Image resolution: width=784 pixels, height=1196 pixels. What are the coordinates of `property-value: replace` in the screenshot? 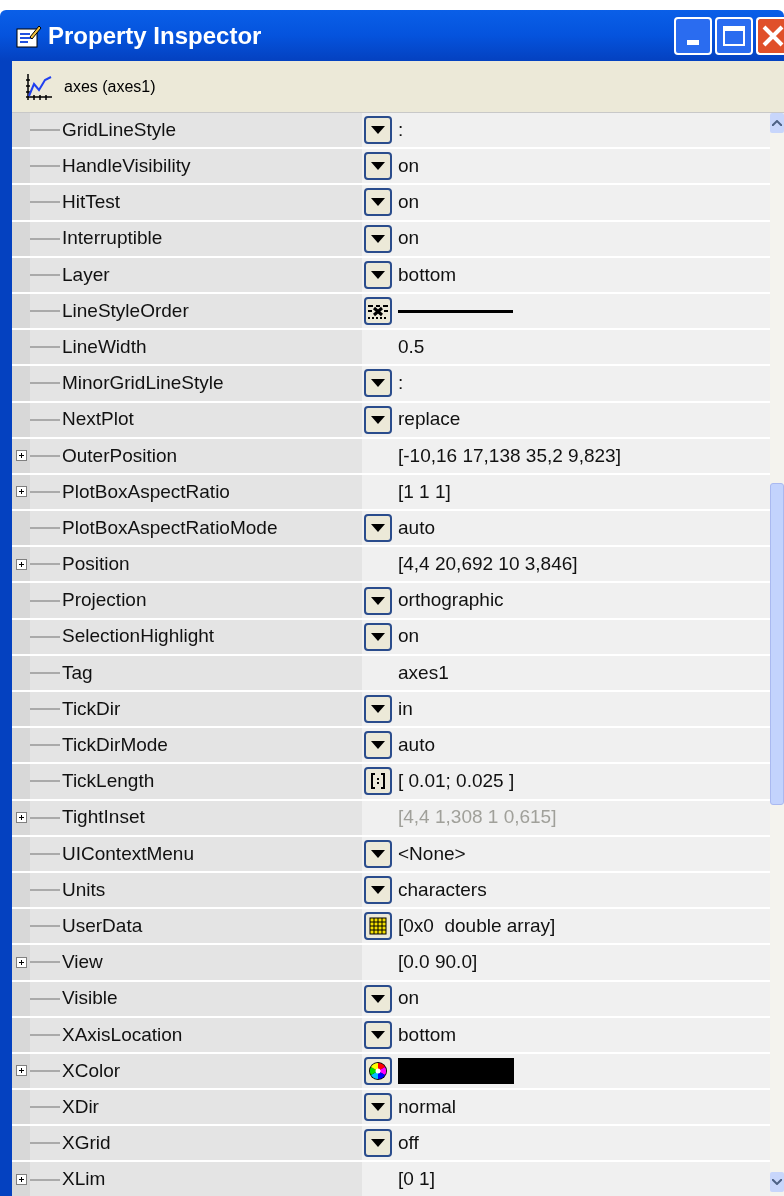 It's located at (429, 419).